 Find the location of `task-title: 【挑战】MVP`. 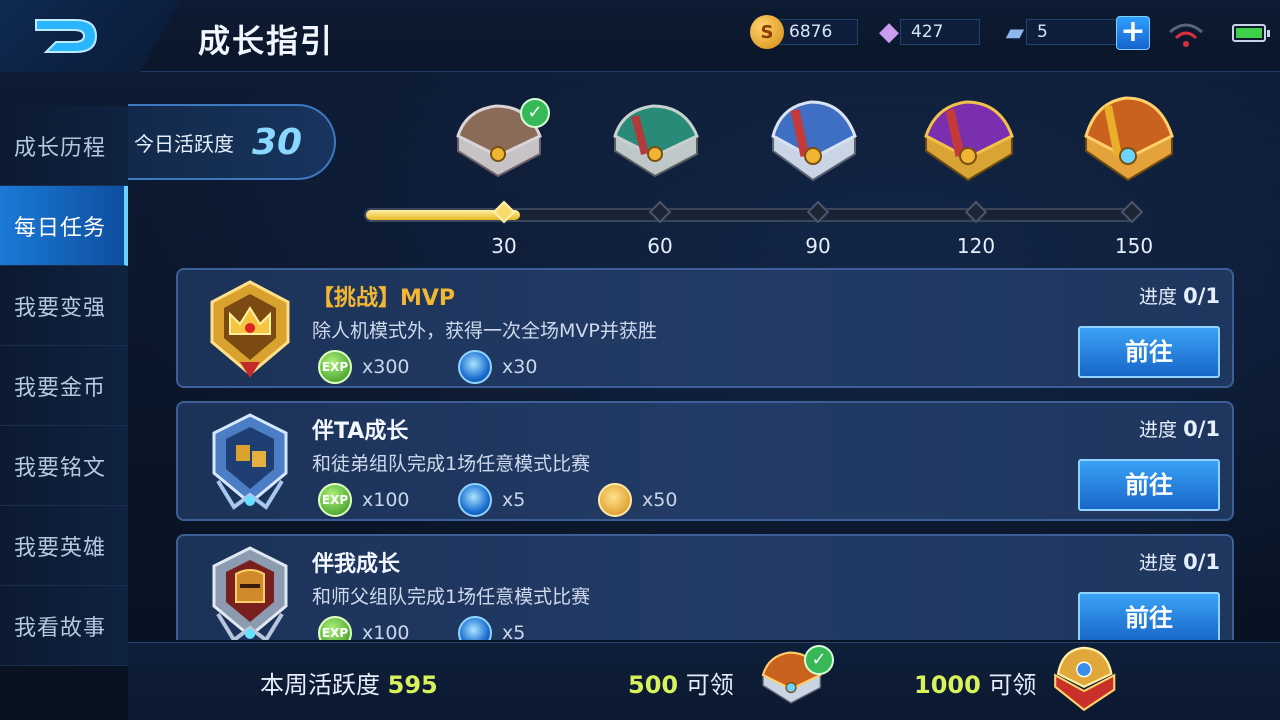

task-title: 【挑战】MVP is located at coordinates (384, 298).